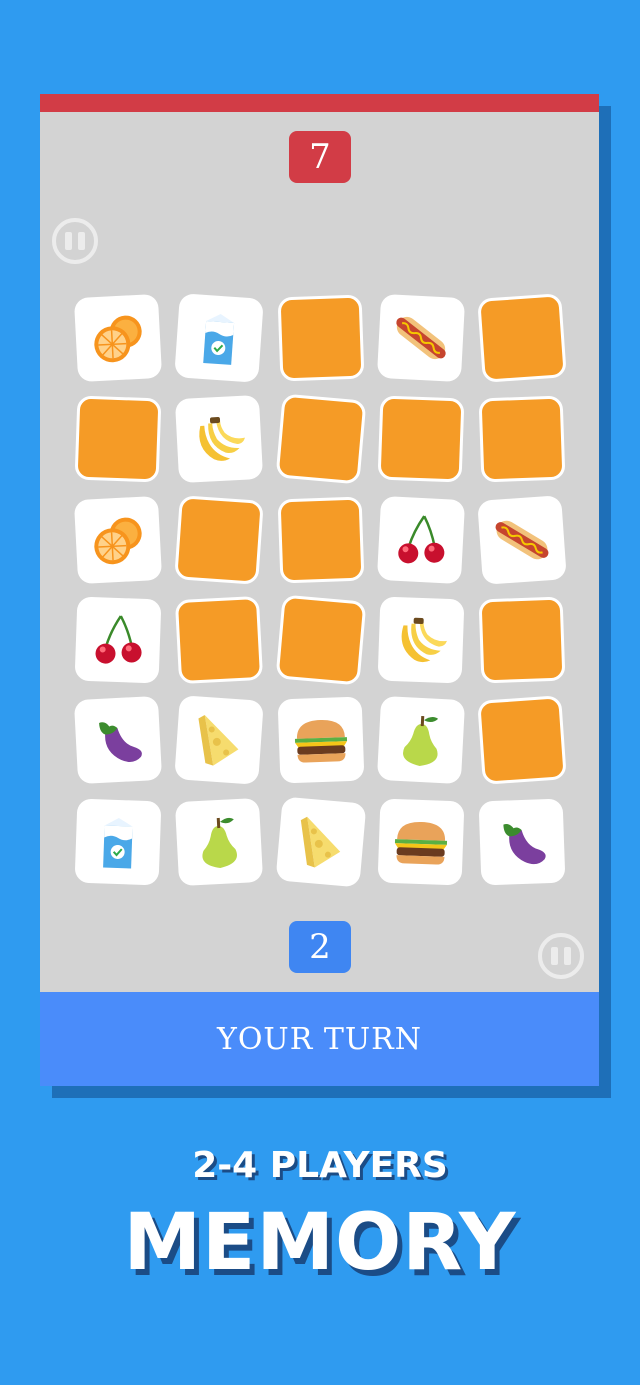 The width and height of the screenshot is (640, 1385). I want to click on player-score: 2, so click(320, 947).